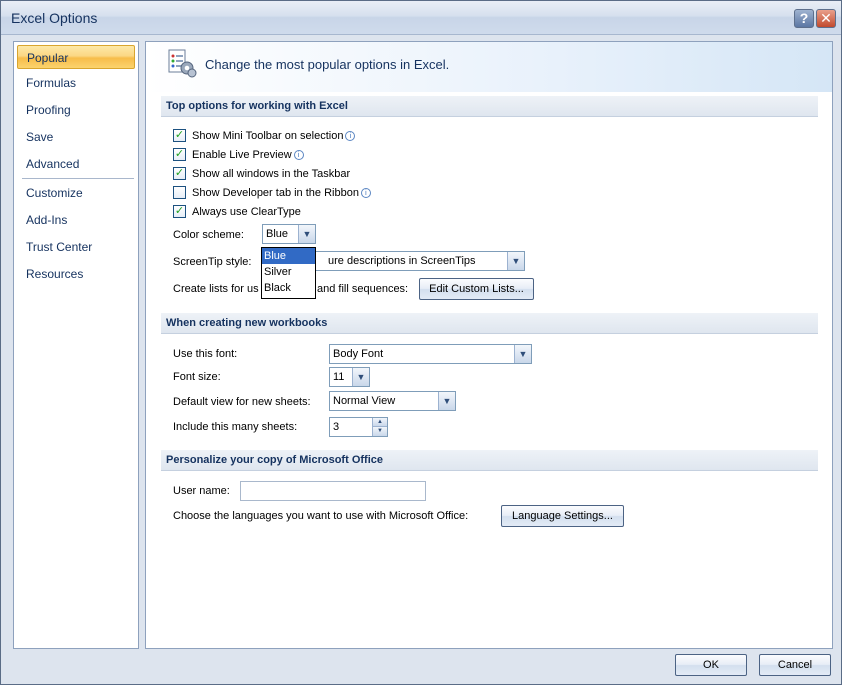 This screenshot has height=685, width=842. What do you see at coordinates (76, 247) in the screenshot?
I see `nav-item-trust-center: Trust Center` at bounding box center [76, 247].